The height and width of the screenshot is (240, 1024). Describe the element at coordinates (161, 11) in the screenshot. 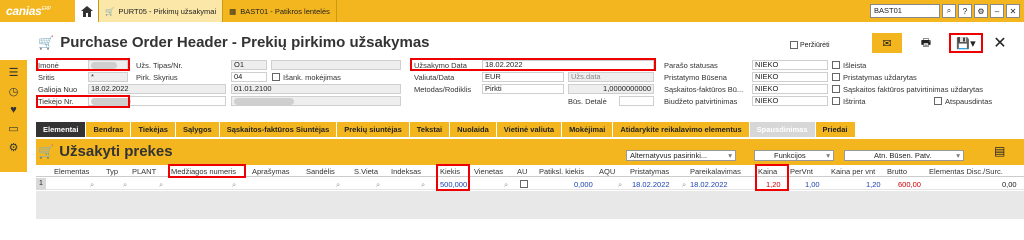

I see `tab-purt05: 🛒 PURT05 - Pirkimų užsakymai` at that location.